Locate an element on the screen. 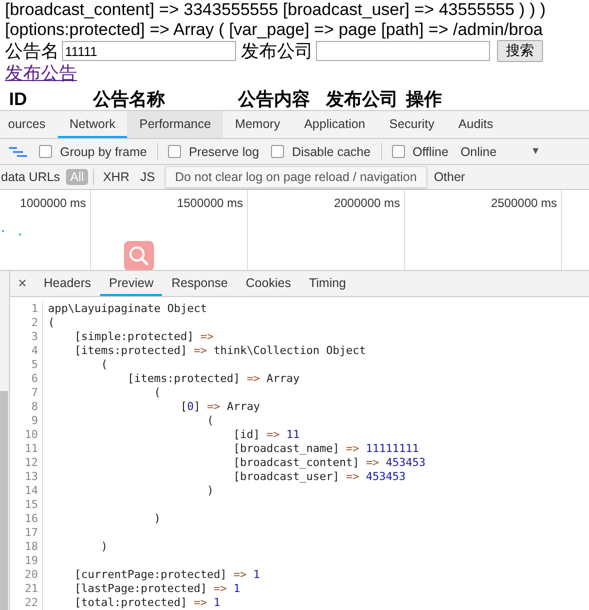  code-line: [items:protected] => Array is located at coordinates (213, 379).